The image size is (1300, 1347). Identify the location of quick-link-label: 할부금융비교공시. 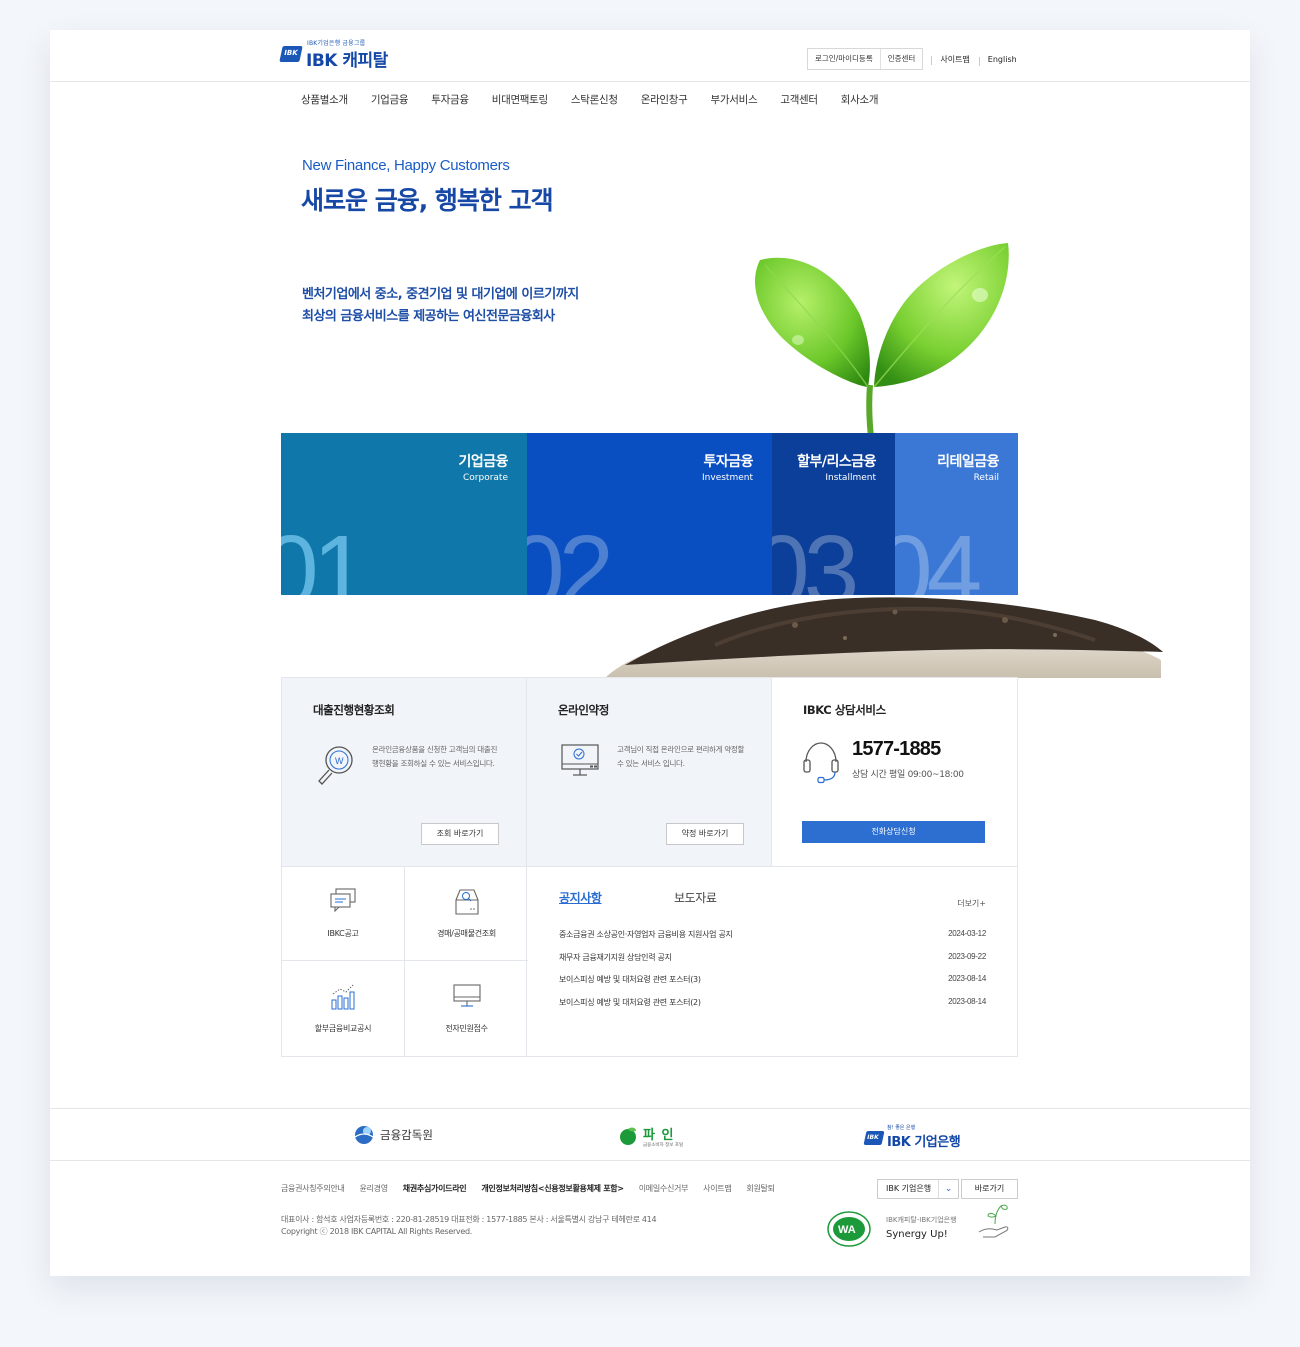
(343, 1028).